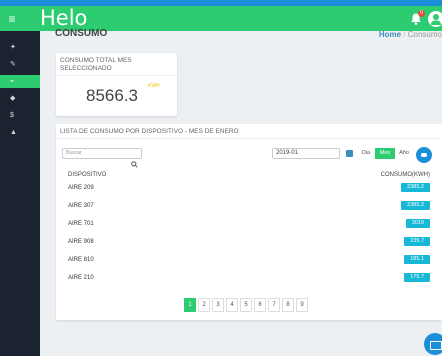 The width and height of the screenshot is (442, 356). Describe the element at coordinates (417, 241) in the screenshot. I see `table-row-value: 235.7` at that location.